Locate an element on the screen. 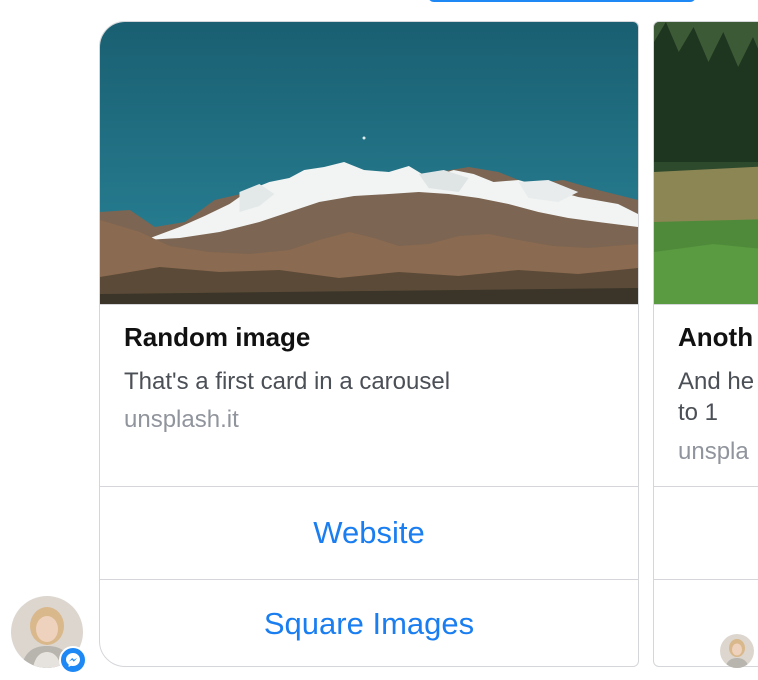  square-images-button: Square Images is located at coordinates (369, 622).